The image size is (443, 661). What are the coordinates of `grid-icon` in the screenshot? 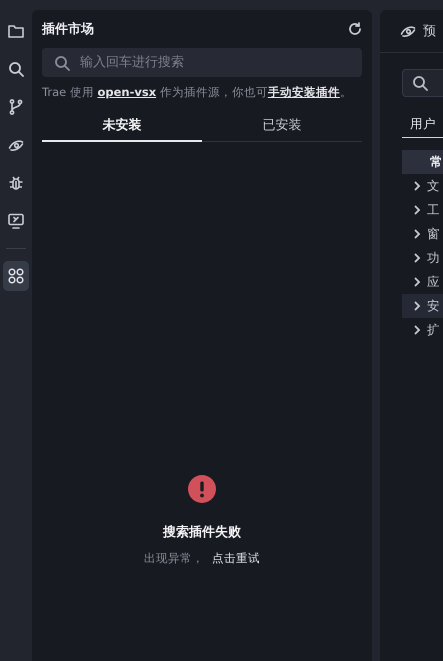 It's located at (16, 276).